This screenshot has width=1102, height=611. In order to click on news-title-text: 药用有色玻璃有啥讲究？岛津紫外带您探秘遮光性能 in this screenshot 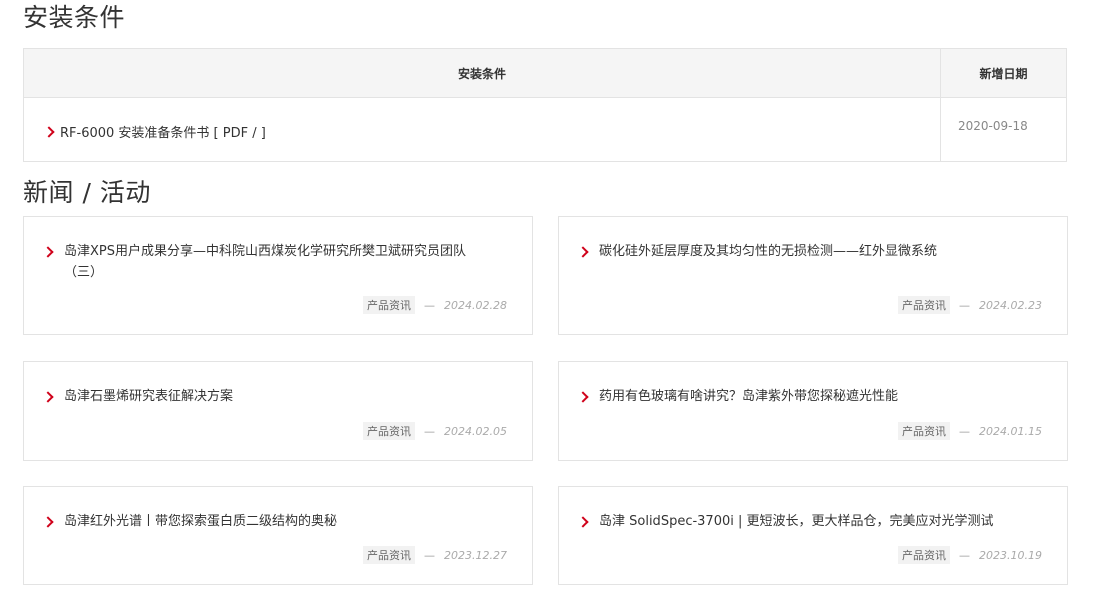, I will do `click(749, 396)`.